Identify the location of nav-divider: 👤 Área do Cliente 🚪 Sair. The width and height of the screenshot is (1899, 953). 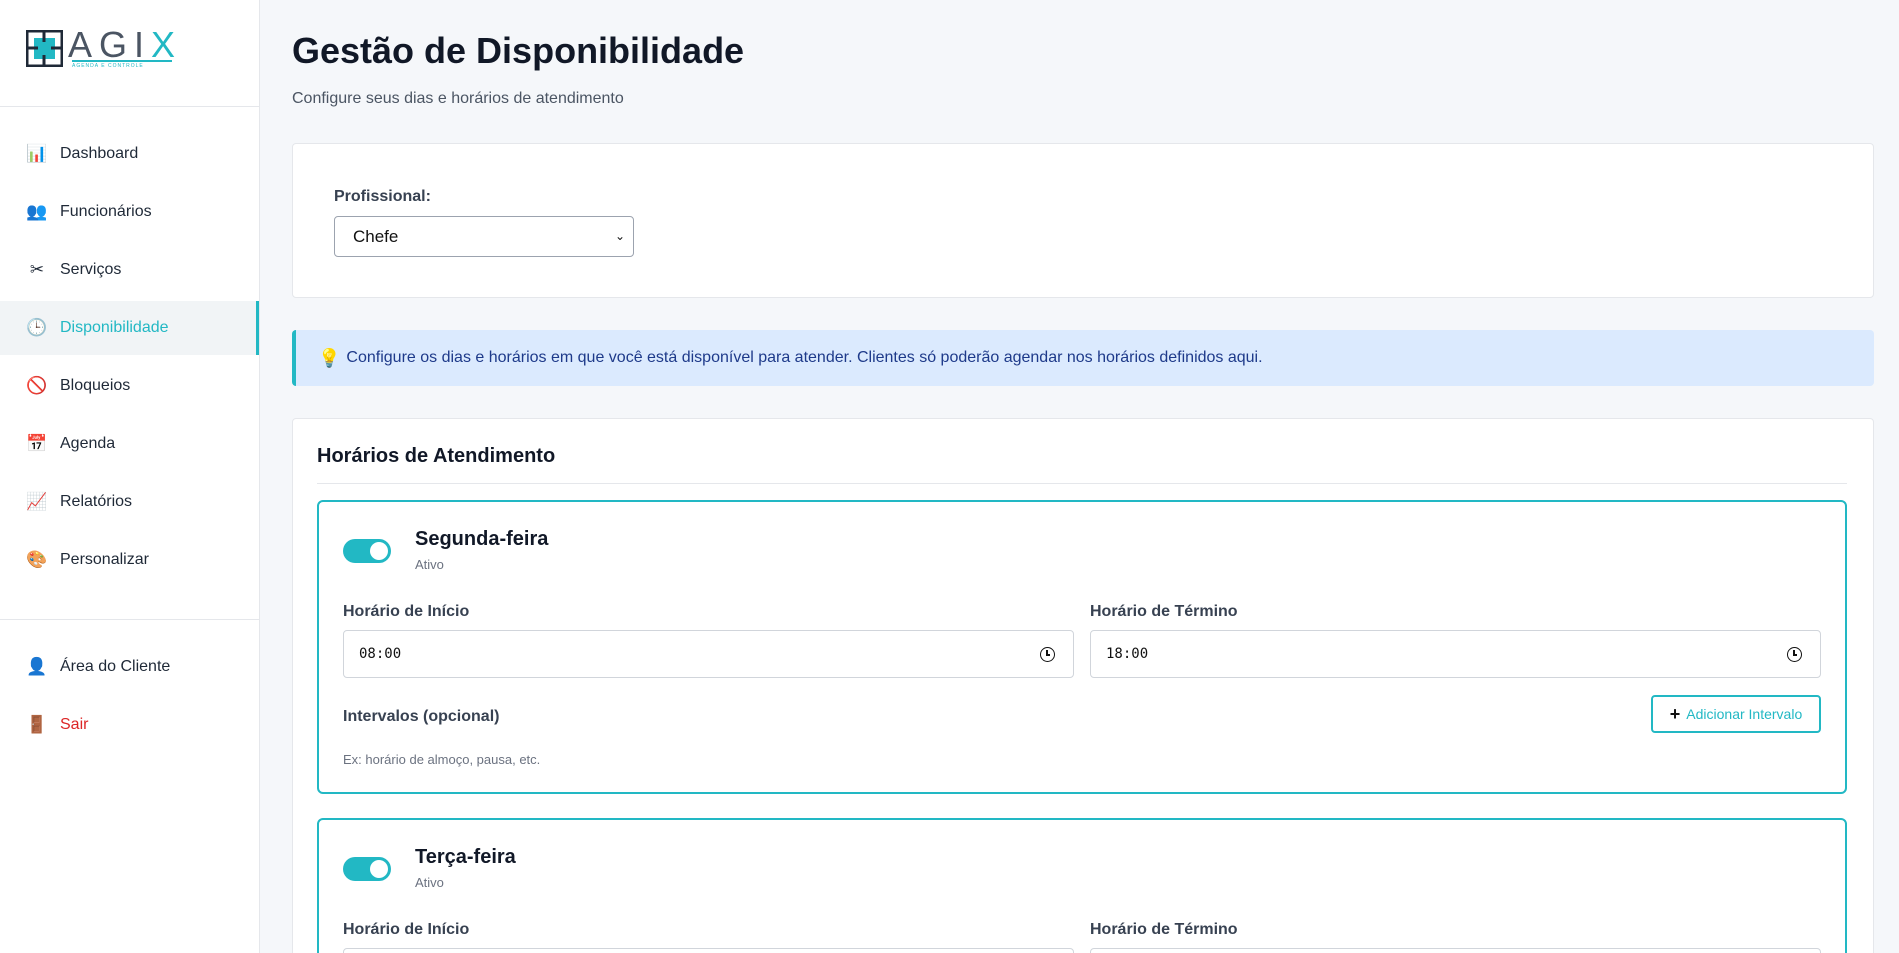
(129, 685).